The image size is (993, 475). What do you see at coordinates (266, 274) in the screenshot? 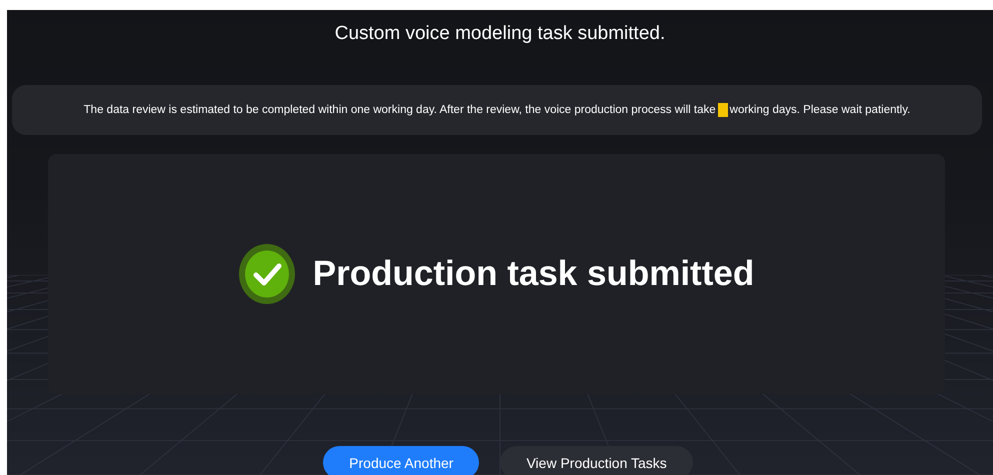
I see `check-circle-icon` at bounding box center [266, 274].